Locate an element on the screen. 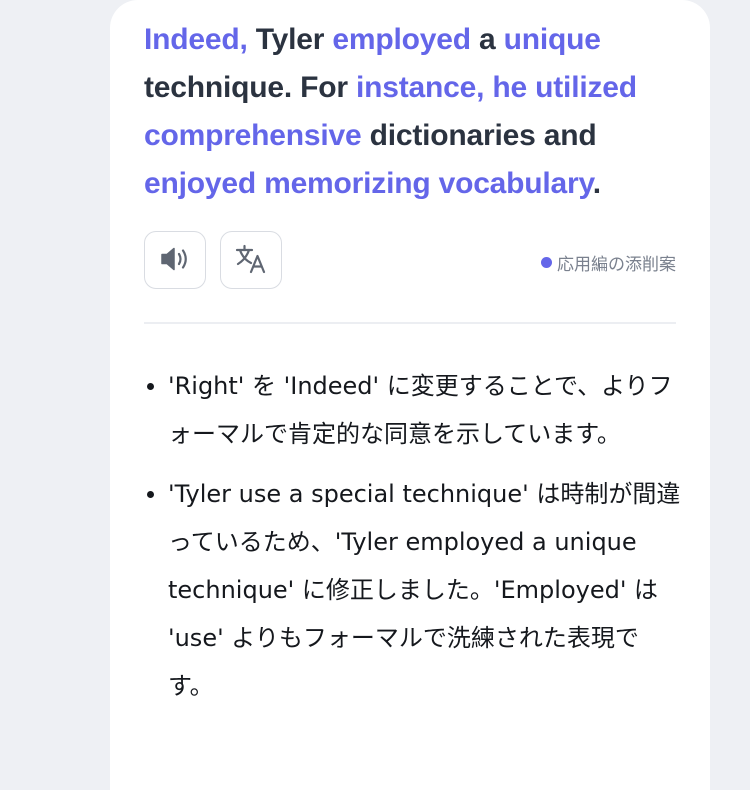 The height and width of the screenshot is (790, 750). sentence-text: dictionaries and is located at coordinates (479, 135).